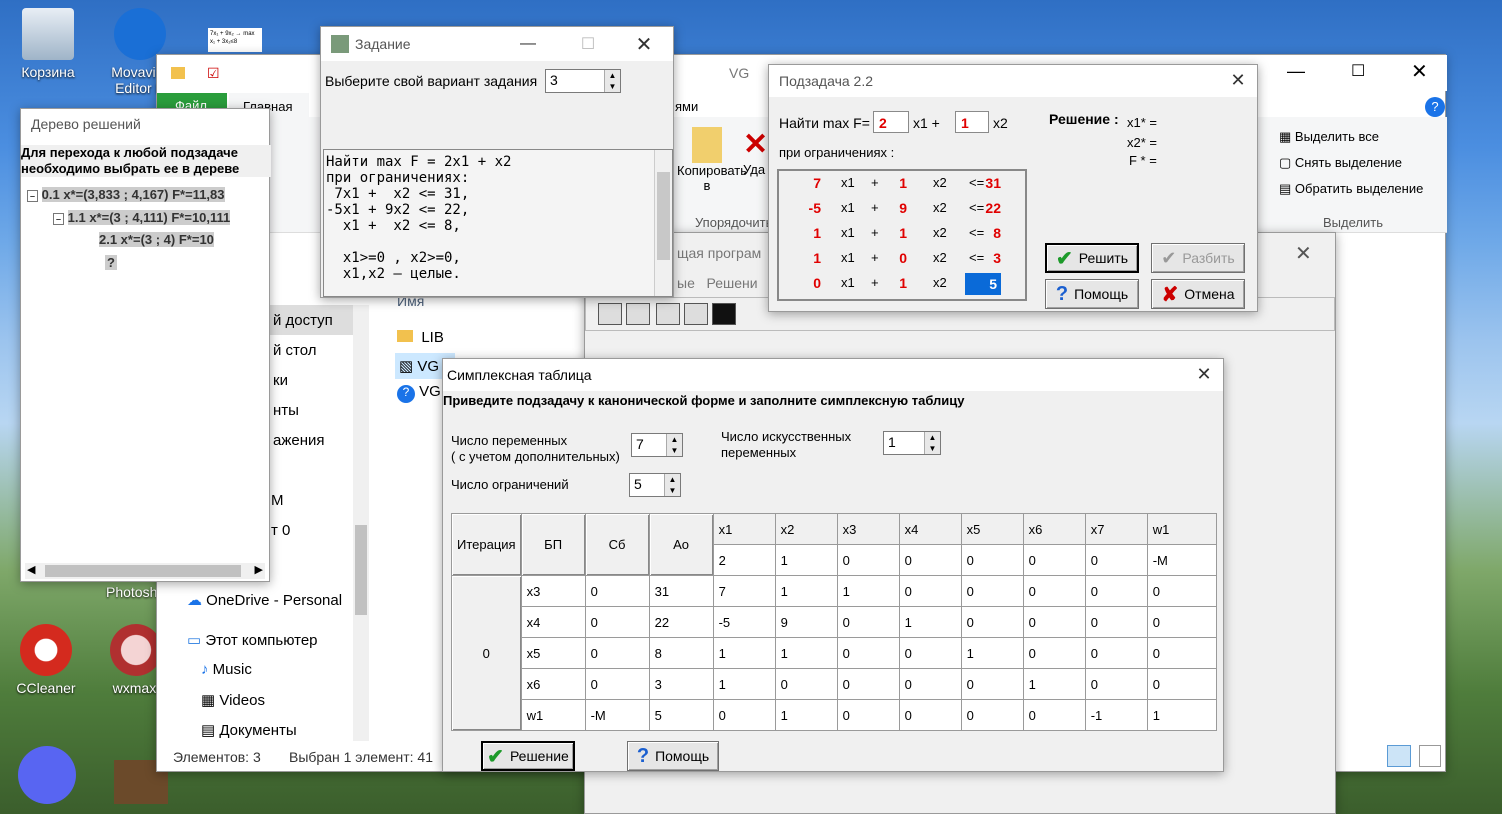 This screenshot has height=814, width=1502. I want to click on table-cell: w1, so click(553, 715).